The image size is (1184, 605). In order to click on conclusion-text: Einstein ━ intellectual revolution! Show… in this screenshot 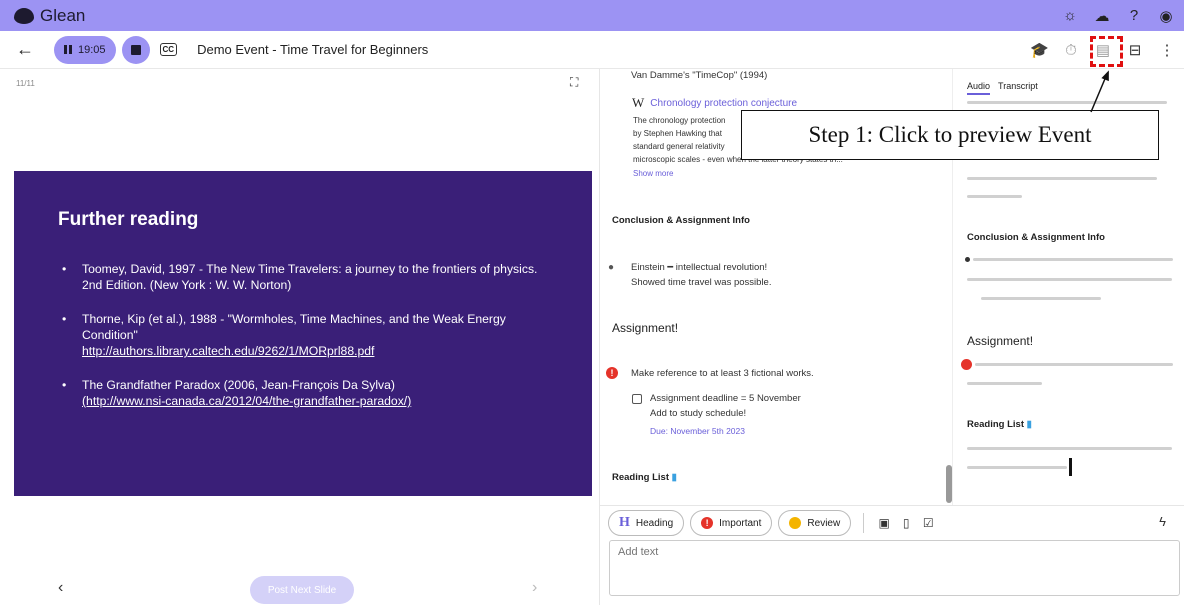, I will do `click(701, 275)`.